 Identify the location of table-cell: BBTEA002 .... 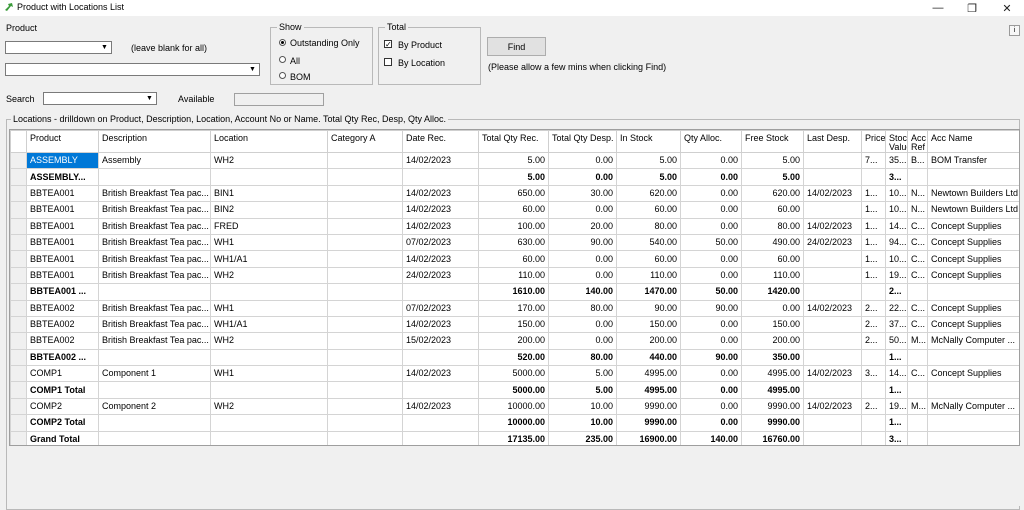
(62, 357).